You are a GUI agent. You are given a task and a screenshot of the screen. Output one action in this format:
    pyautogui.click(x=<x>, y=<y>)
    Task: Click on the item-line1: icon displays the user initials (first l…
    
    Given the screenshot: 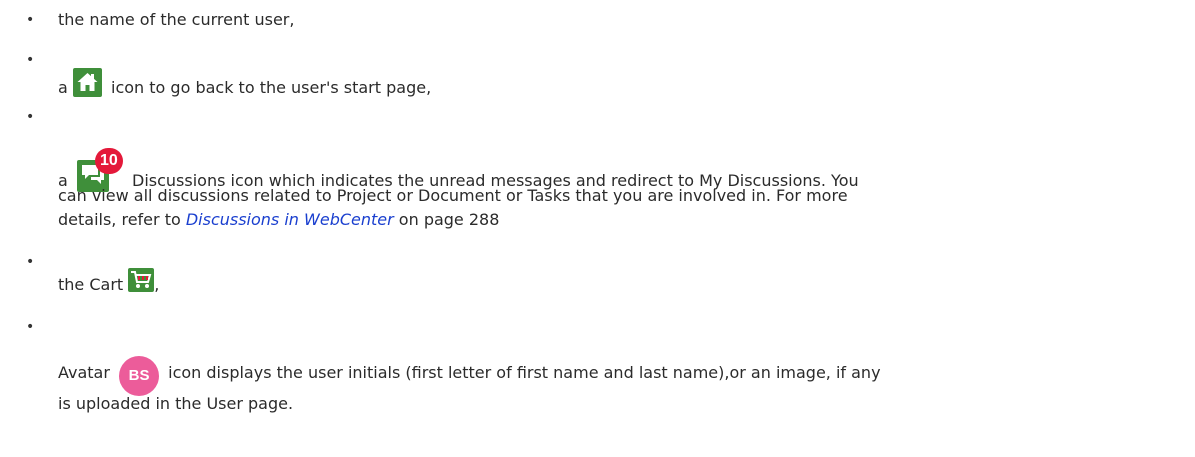 What is the action you would take?
    pyautogui.click(x=524, y=372)
    